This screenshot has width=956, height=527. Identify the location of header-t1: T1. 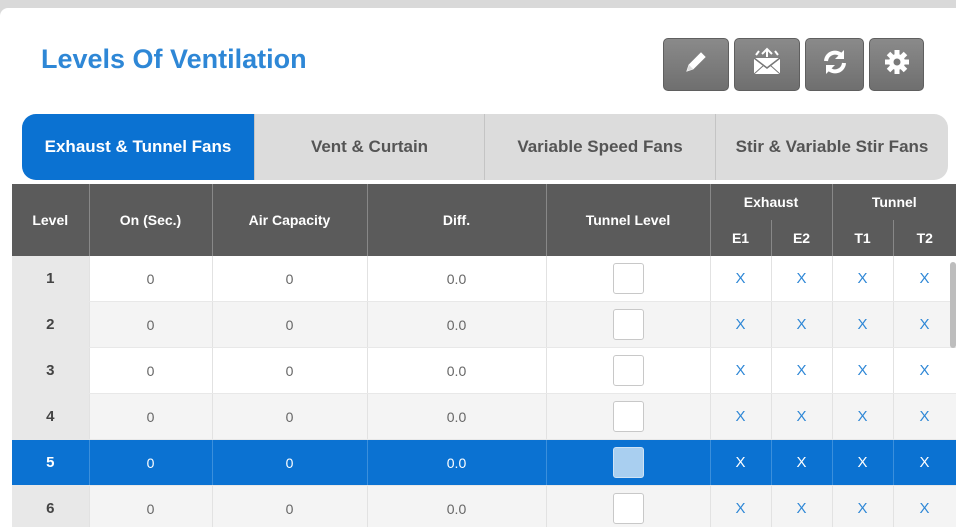
(863, 238).